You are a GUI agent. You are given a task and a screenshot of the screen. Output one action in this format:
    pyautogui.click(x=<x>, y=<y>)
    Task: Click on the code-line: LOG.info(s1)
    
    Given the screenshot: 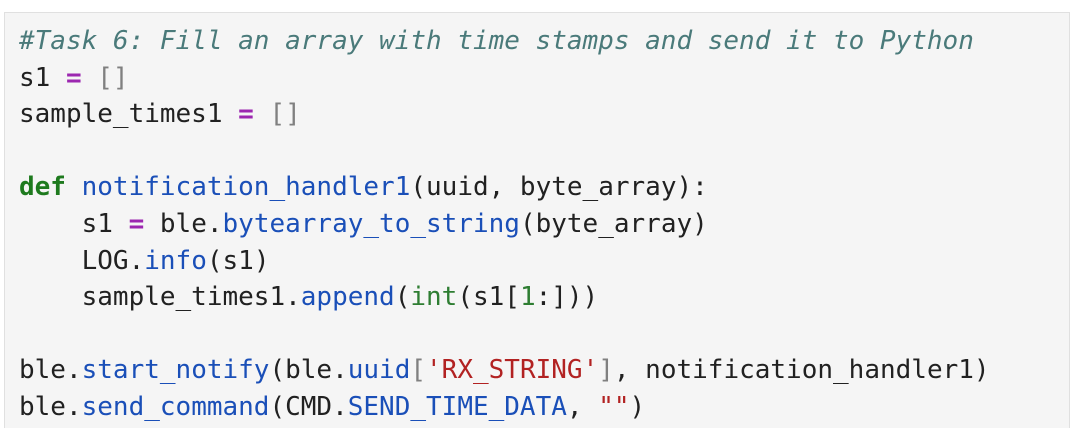 What is the action you would take?
    pyautogui.click(x=504, y=261)
    